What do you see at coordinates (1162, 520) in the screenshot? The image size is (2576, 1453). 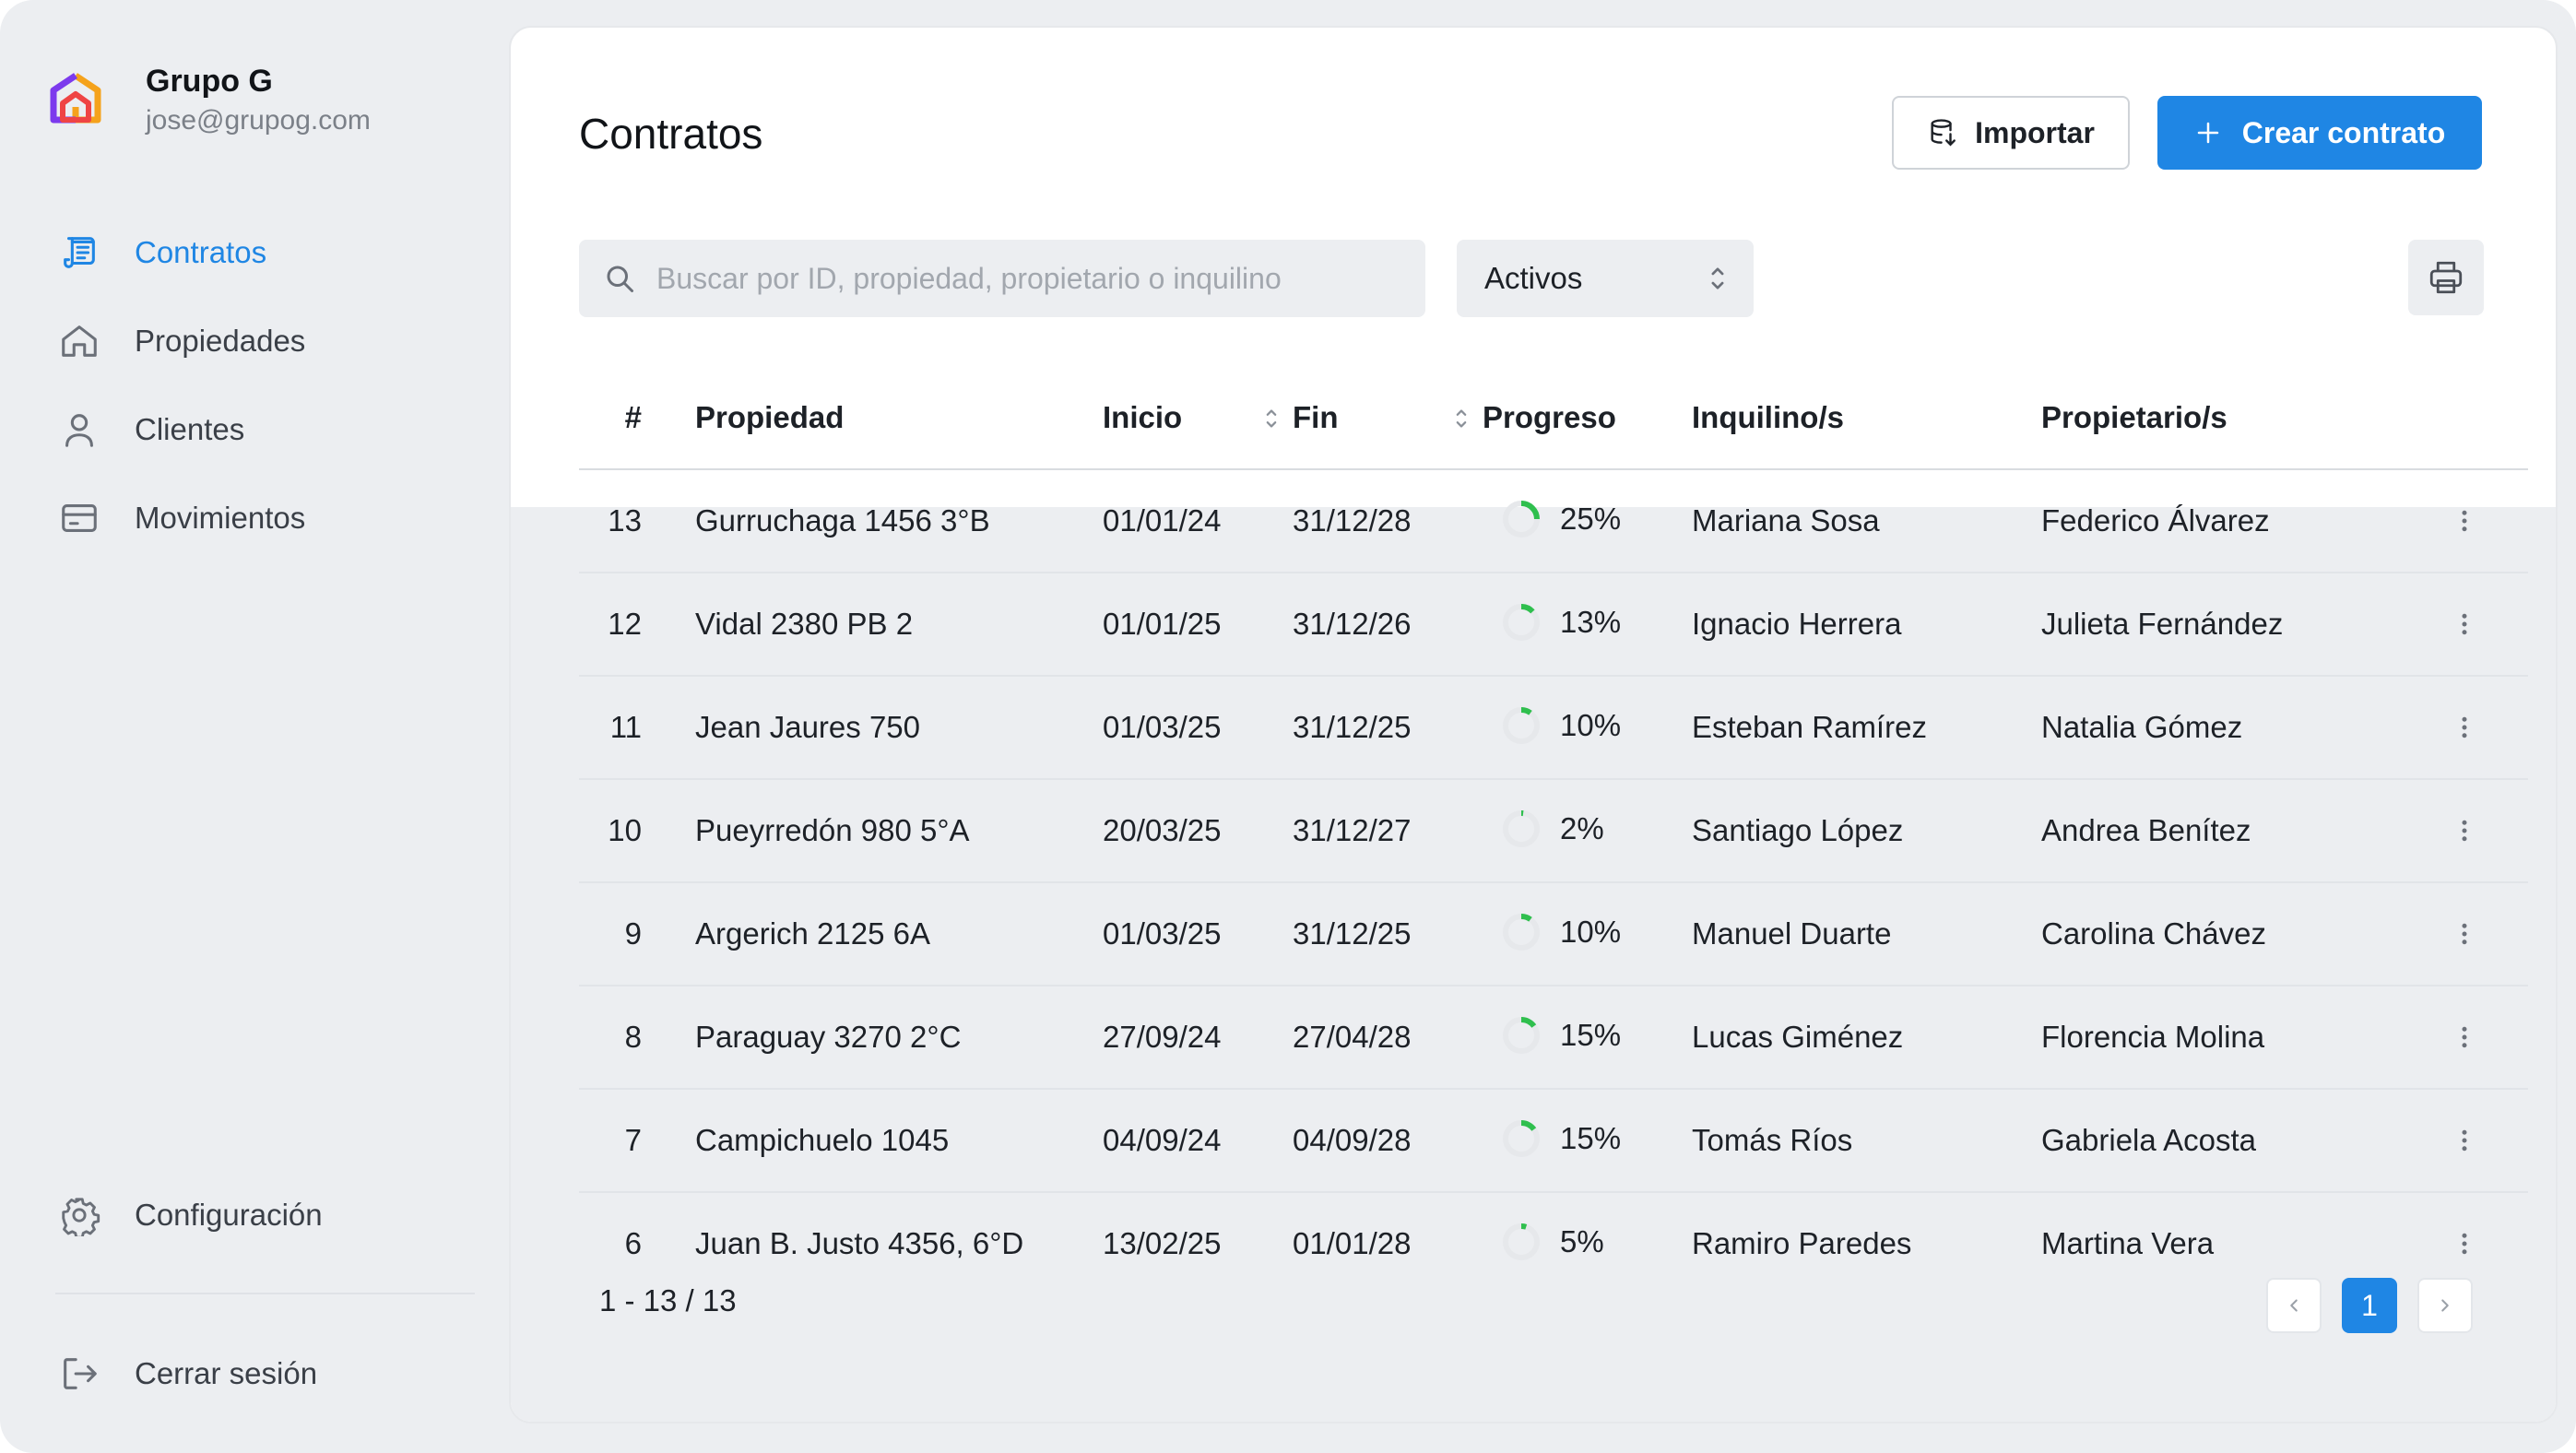 I see `row-inicio: 01/01/24` at bounding box center [1162, 520].